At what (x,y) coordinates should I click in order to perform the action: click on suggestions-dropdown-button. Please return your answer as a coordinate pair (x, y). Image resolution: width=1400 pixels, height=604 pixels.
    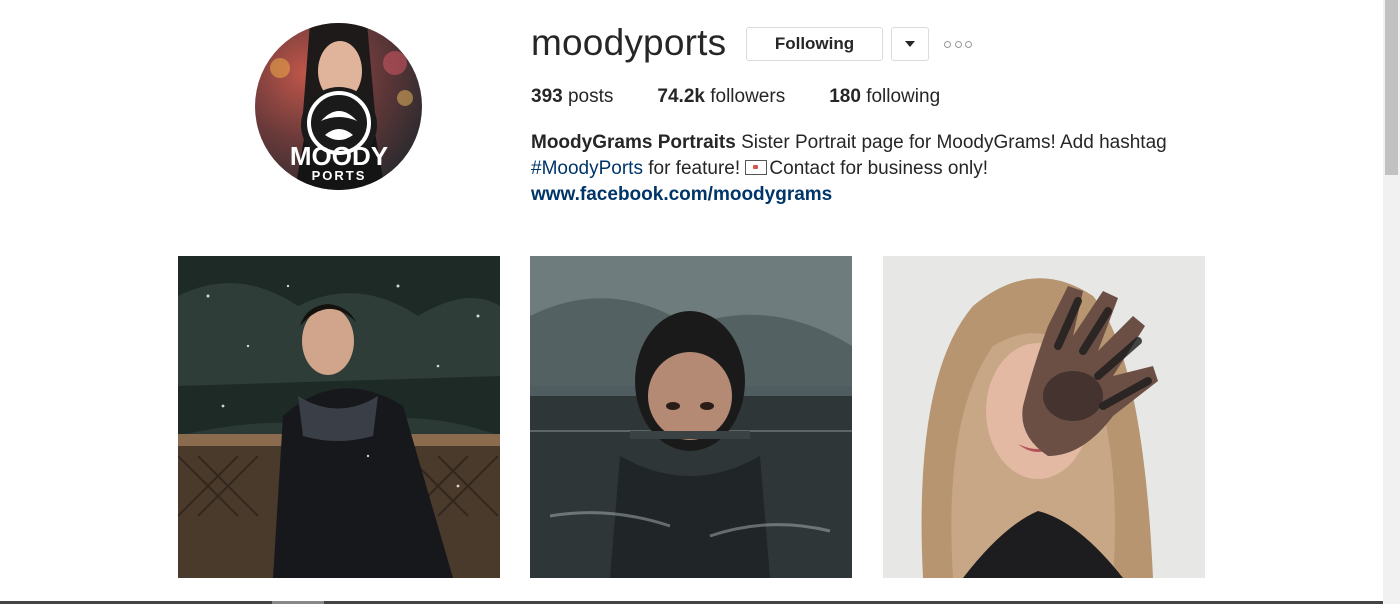
    Looking at the image, I should click on (910, 44).